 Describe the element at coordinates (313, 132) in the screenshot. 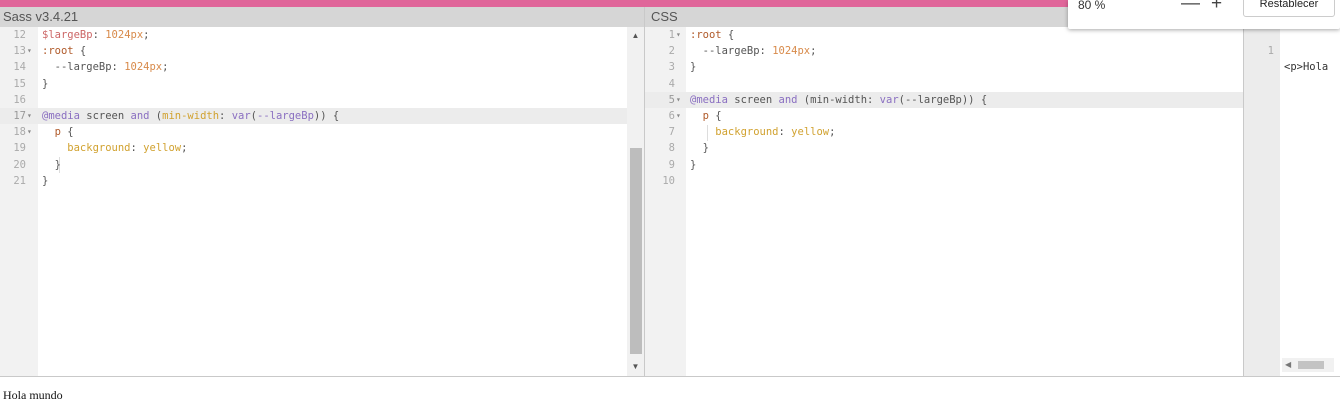

I see `sass-code-line: 18 ▾ p {` at that location.